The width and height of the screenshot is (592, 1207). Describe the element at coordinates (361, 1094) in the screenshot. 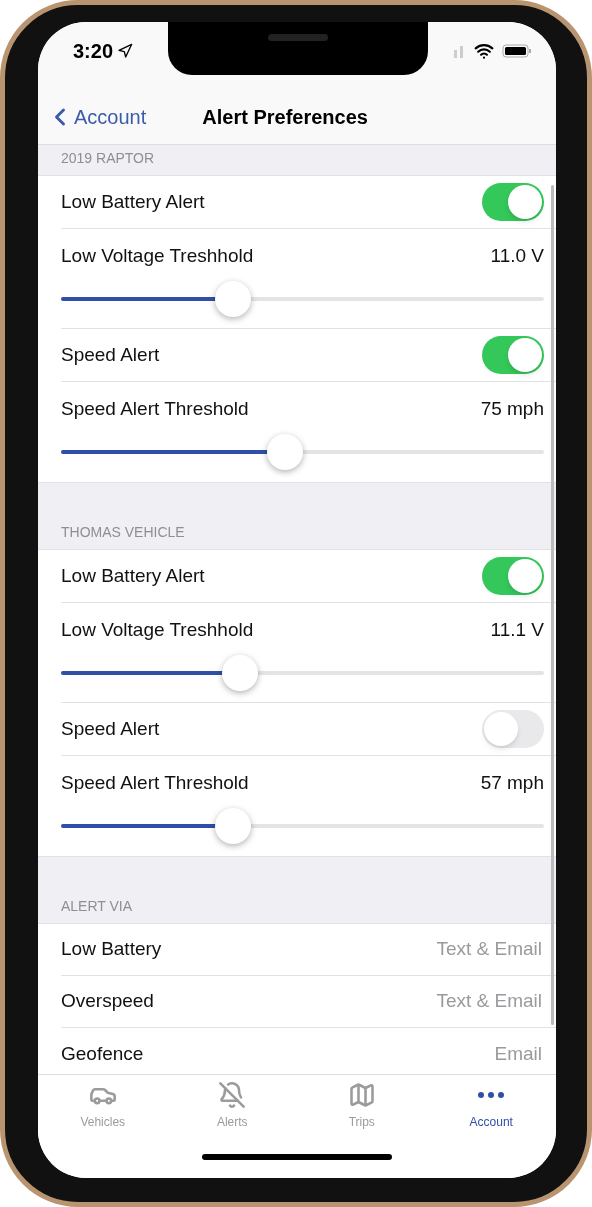

I see `map-icon` at that location.